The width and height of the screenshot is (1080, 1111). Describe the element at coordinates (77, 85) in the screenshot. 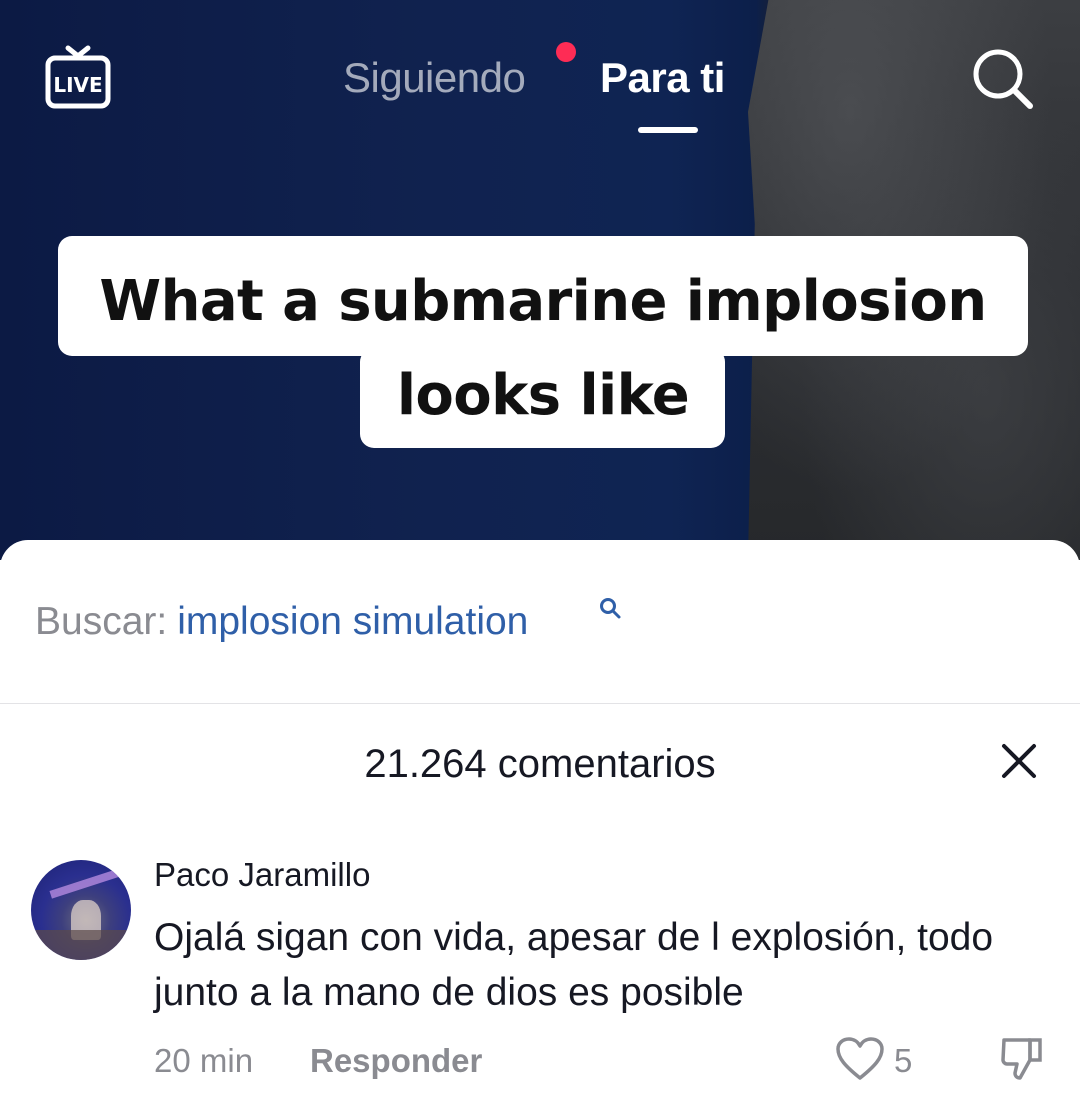

I see `live-label: LIVE` at that location.